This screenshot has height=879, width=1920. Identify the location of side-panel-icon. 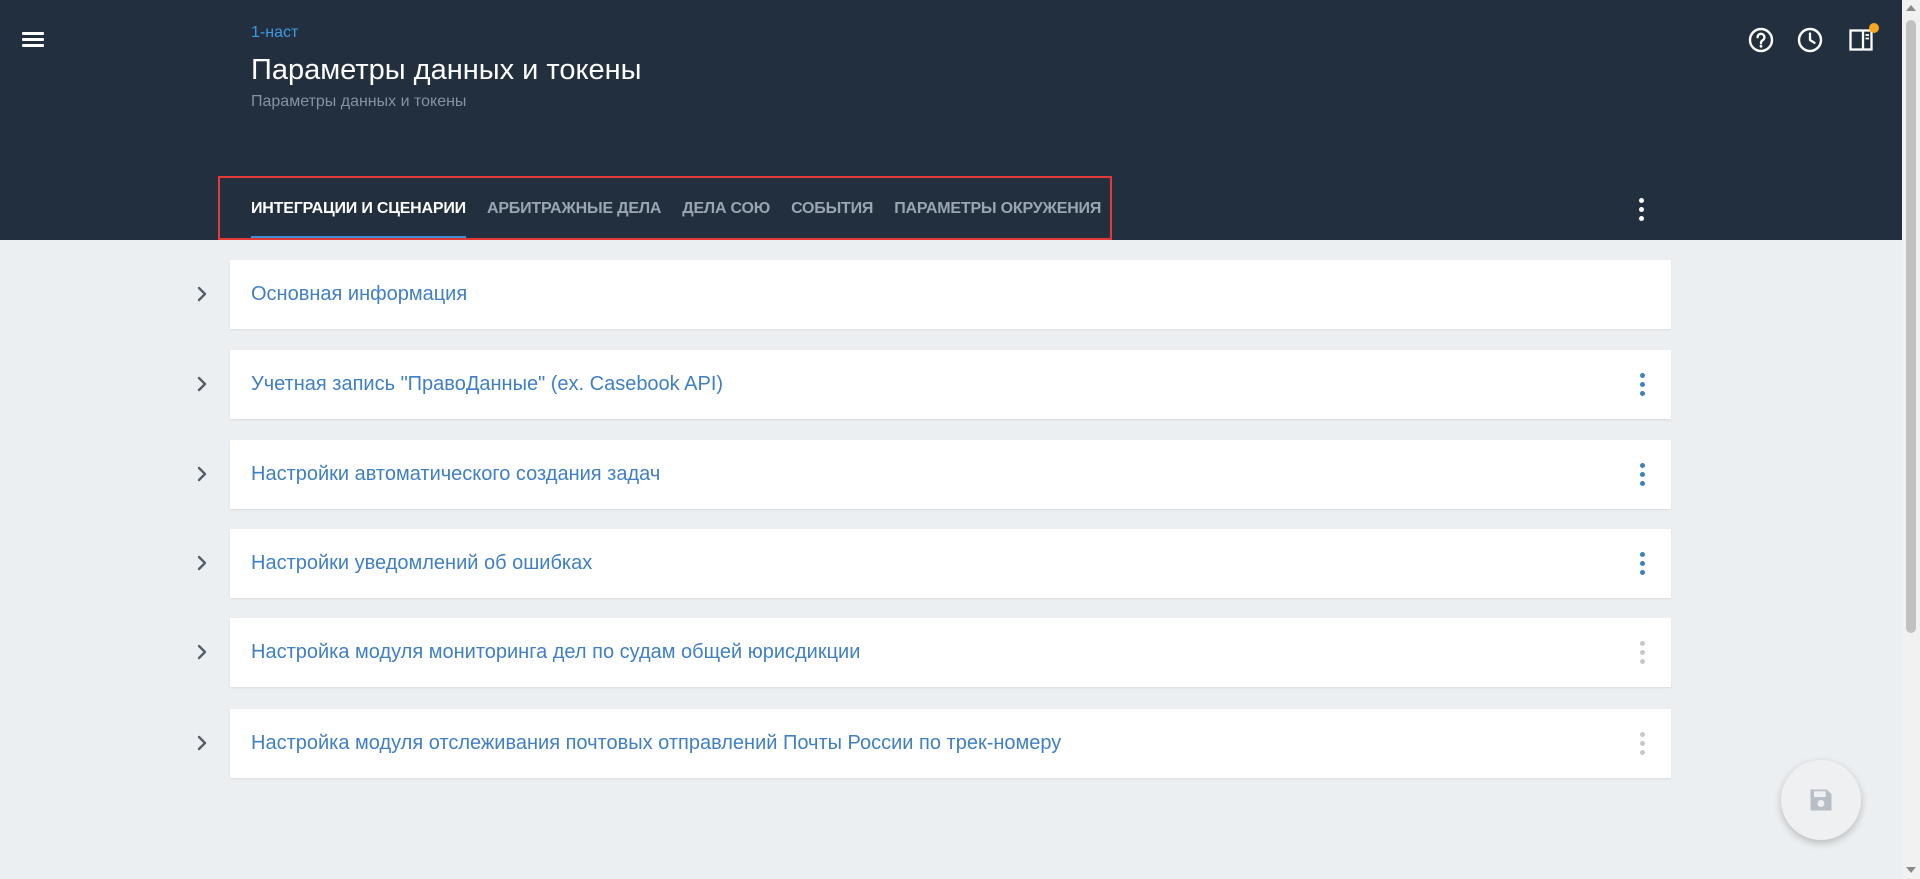
(1863, 38).